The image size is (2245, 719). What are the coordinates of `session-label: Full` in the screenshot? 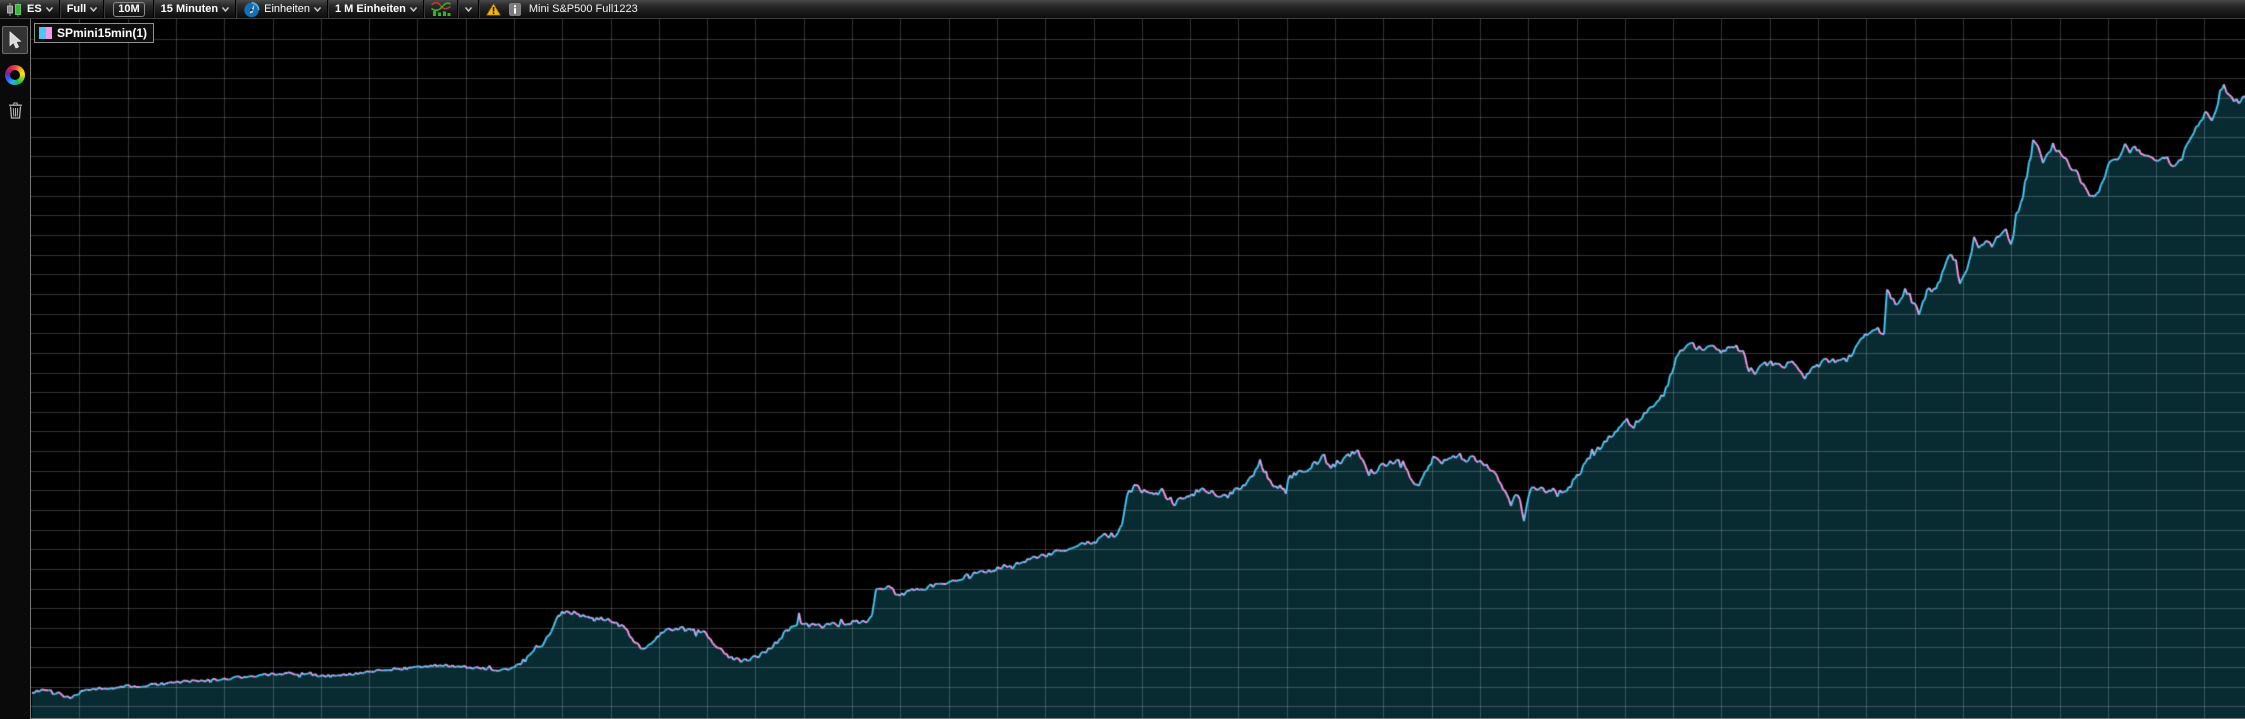 It's located at (76, 9).